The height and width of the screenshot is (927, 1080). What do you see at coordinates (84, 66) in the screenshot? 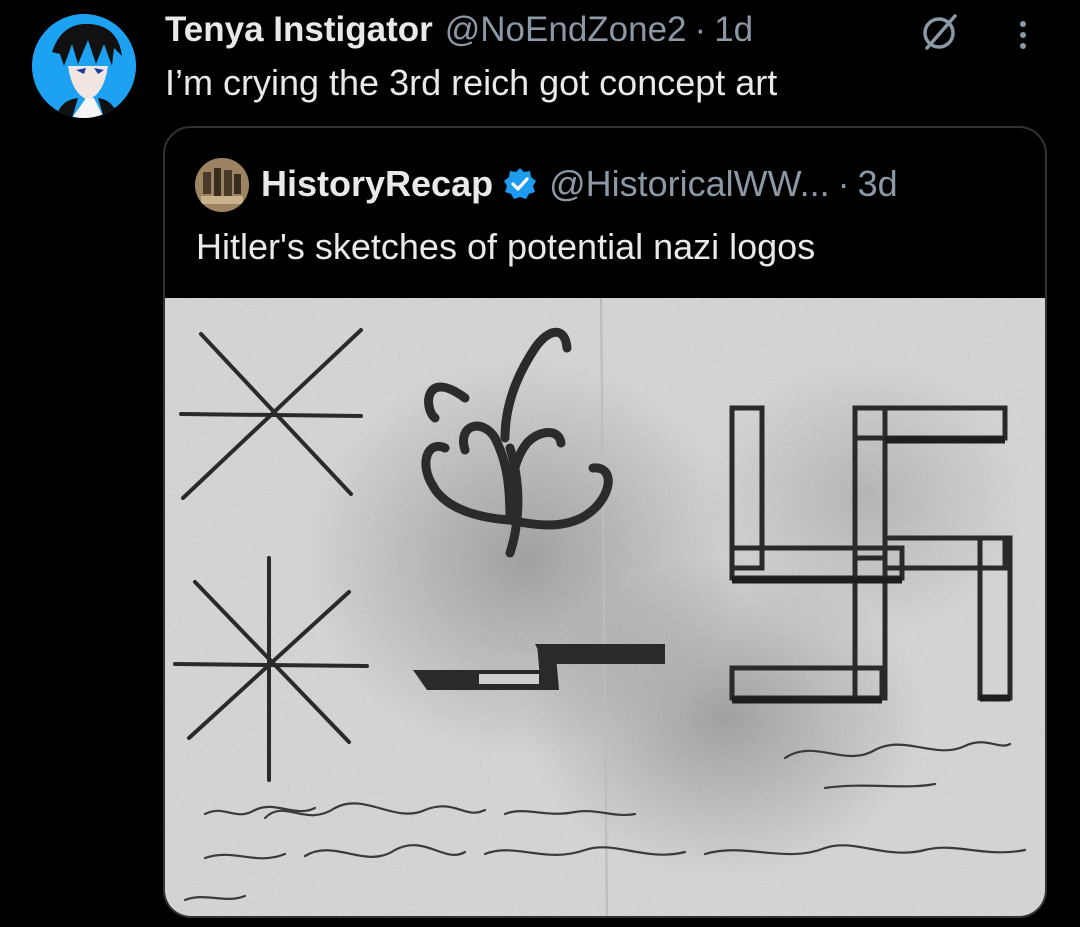
I see `author-avatar` at bounding box center [84, 66].